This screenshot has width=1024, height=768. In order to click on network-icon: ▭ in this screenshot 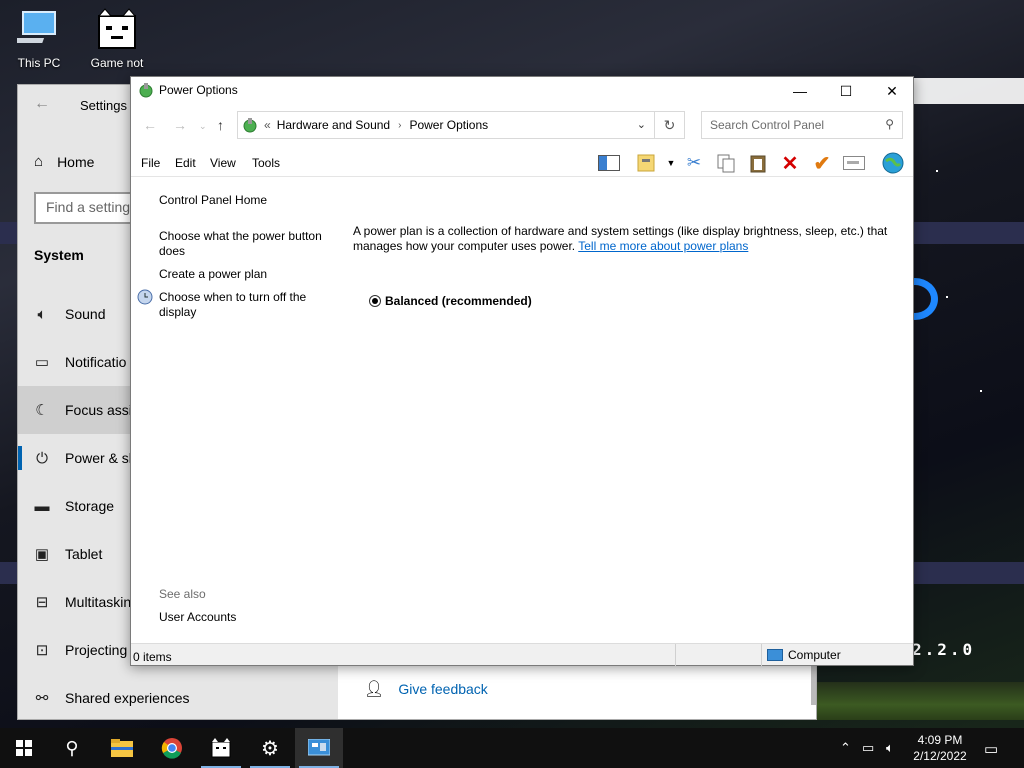, I will do `click(868, 748)`.